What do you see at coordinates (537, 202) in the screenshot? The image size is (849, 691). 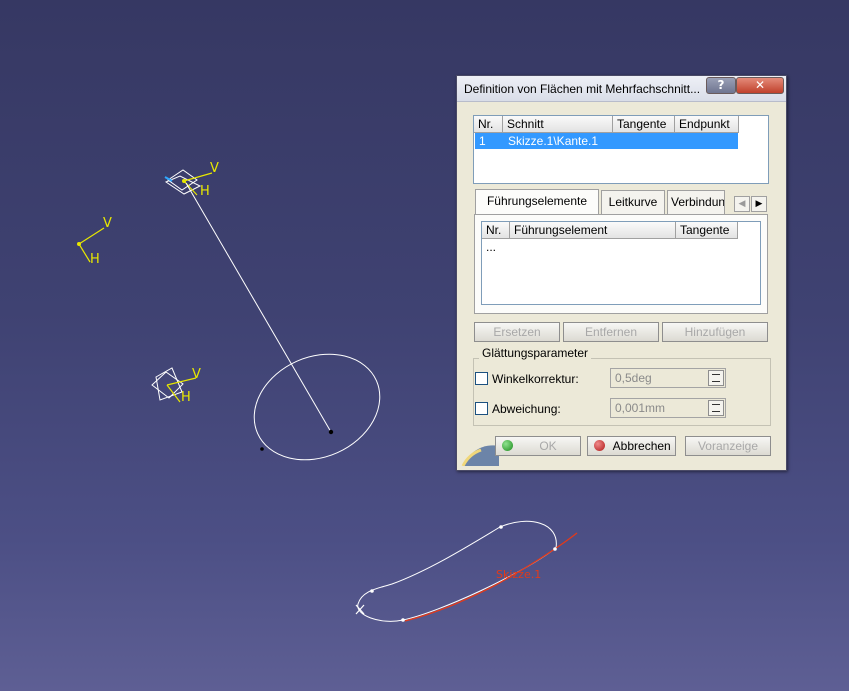 I see `tab-fuehrungselemente: Führungselemente` at bounding box center [537, 202].